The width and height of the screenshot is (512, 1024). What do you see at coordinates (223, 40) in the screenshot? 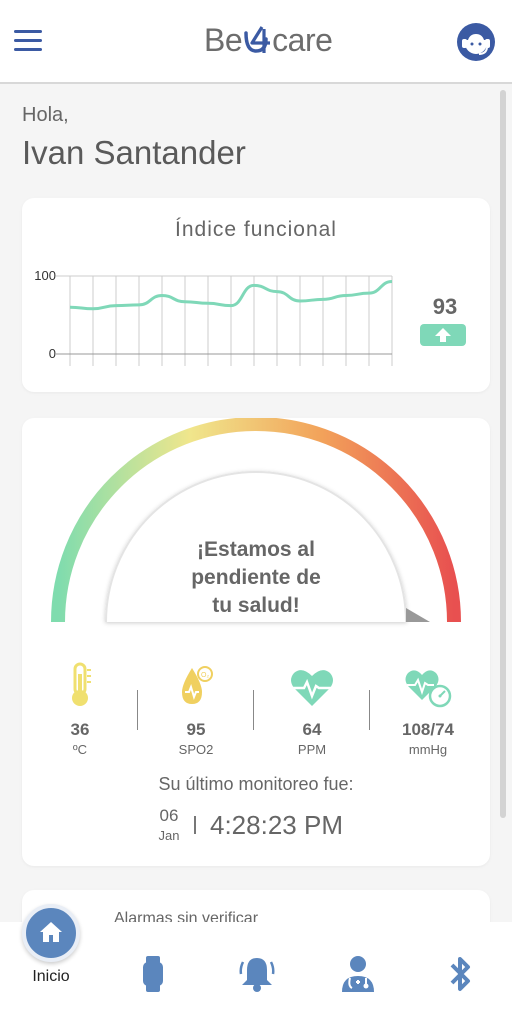
I see `logo-prefix: Be` at bounding box center [223, 40].